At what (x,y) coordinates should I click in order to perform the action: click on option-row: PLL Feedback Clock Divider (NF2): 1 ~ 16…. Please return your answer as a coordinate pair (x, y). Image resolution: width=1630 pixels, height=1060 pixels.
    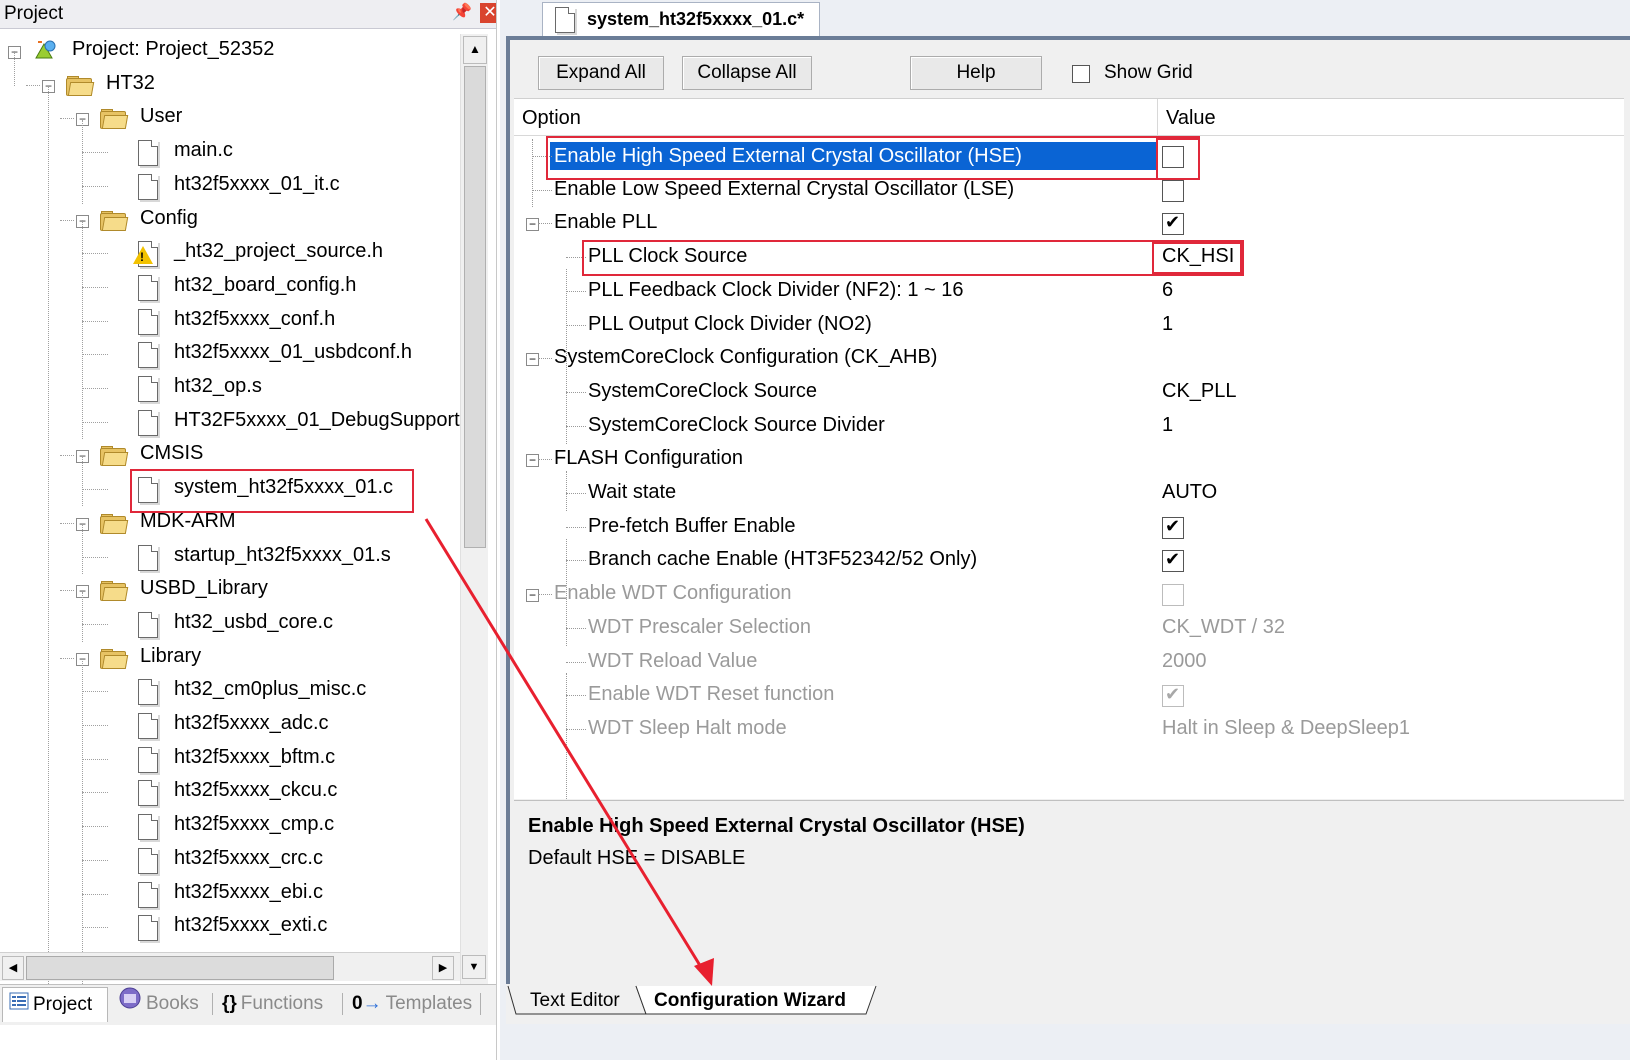
    Looking at the image, I should click on (1069, 291).